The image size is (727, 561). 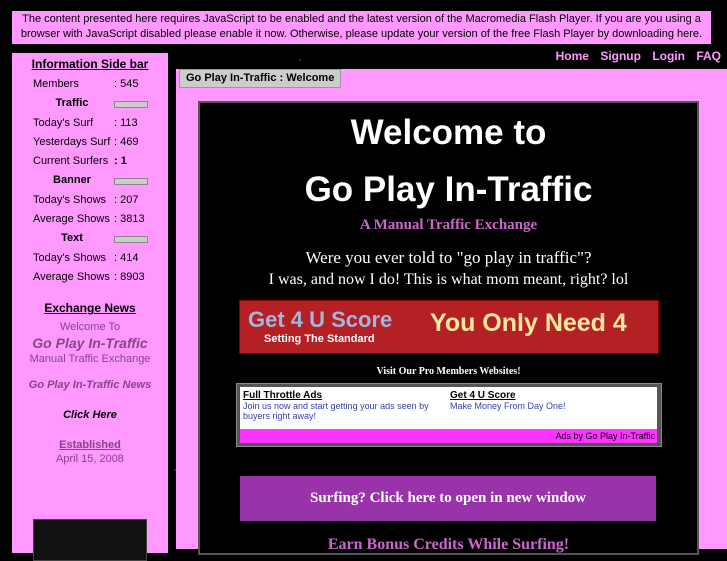 What do you see at coordinates (448, 225) in the screenshot?
I see `tagline: A Manual Traffic Exchange` at bounding box center [448, 225].